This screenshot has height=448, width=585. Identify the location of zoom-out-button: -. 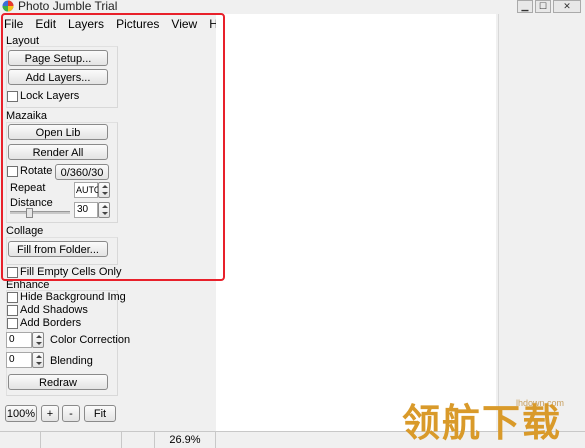
(71, 413).